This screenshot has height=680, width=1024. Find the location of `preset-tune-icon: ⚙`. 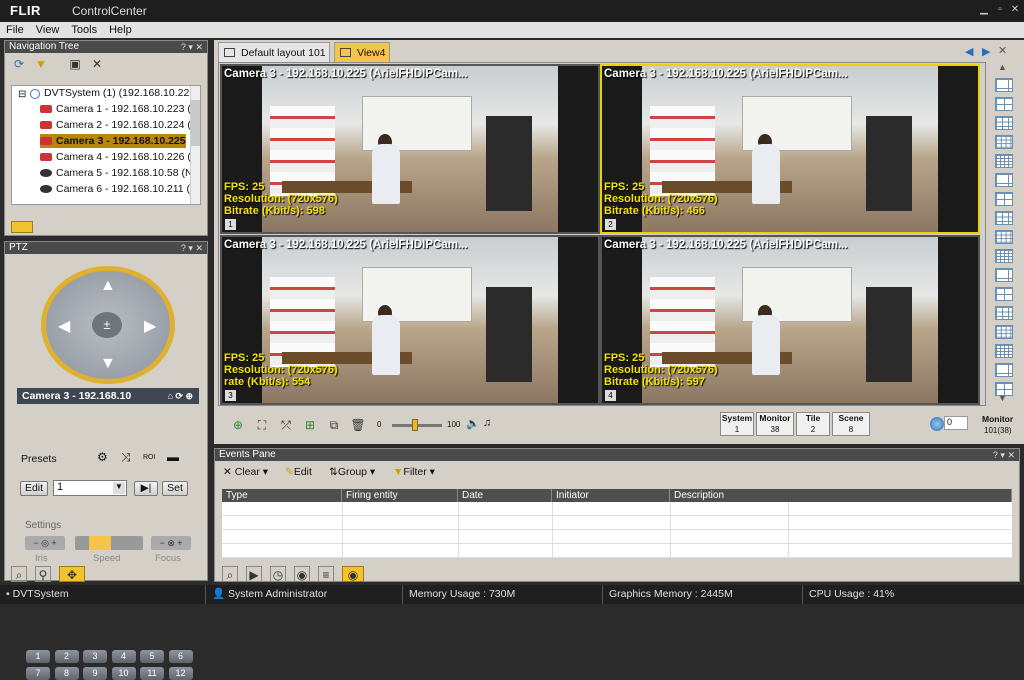

preset-tune-icon: ⚙ is located at coordinates (102, 457).